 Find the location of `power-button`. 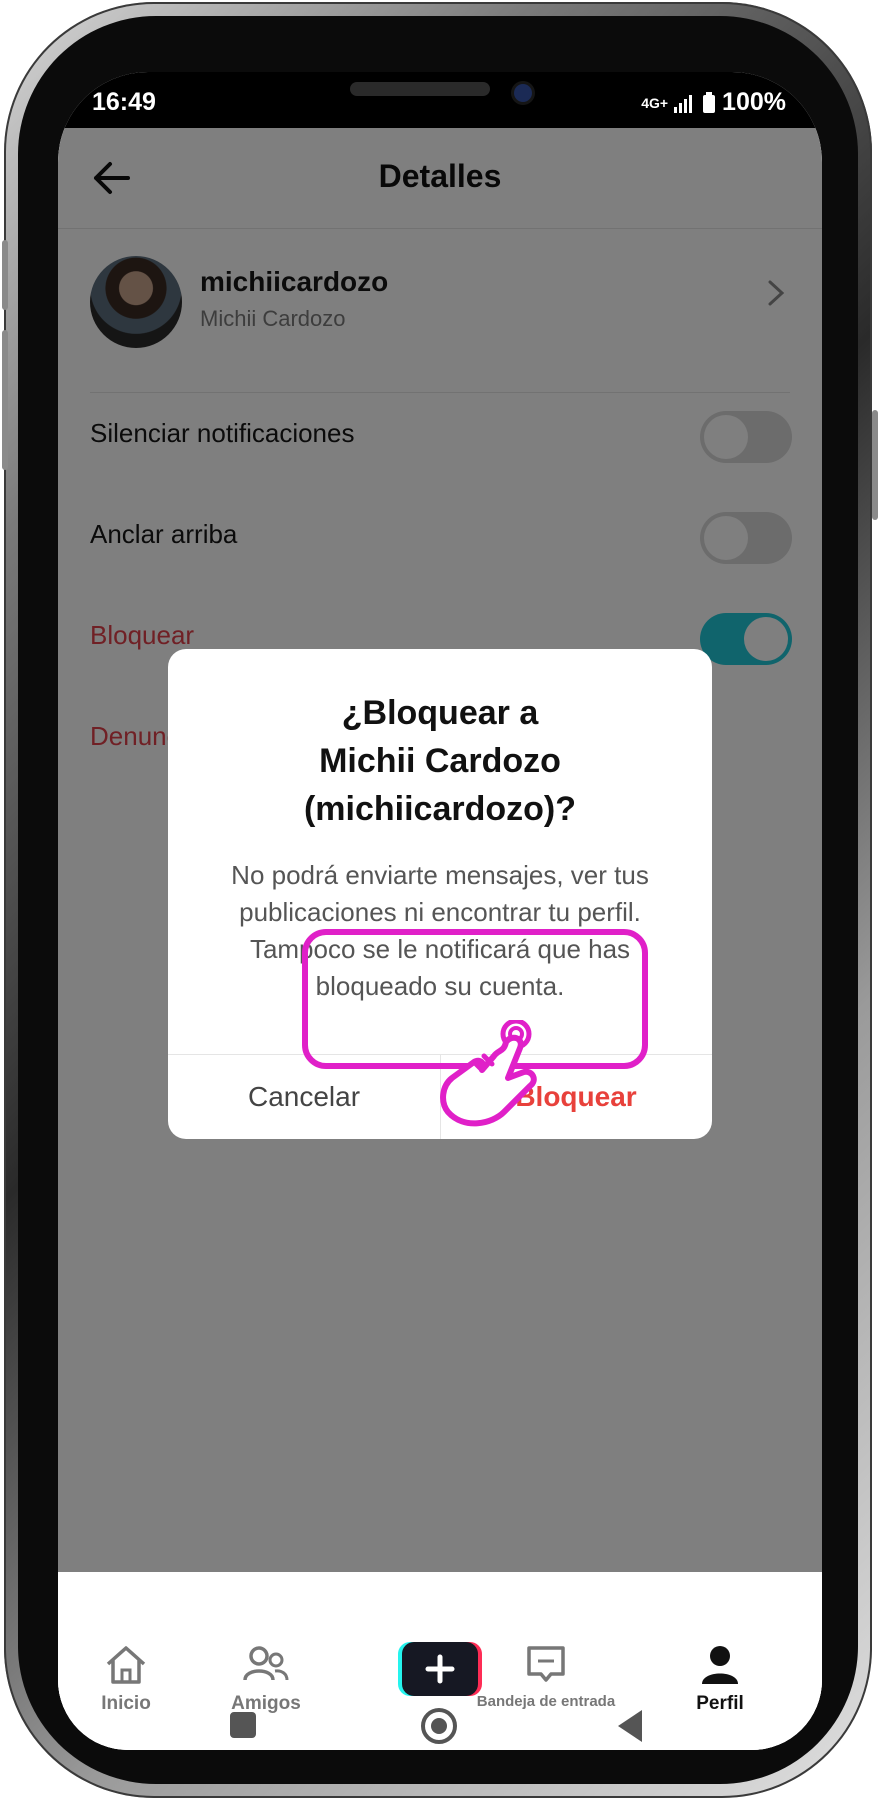

power-button is located at coordinates (875, 465).